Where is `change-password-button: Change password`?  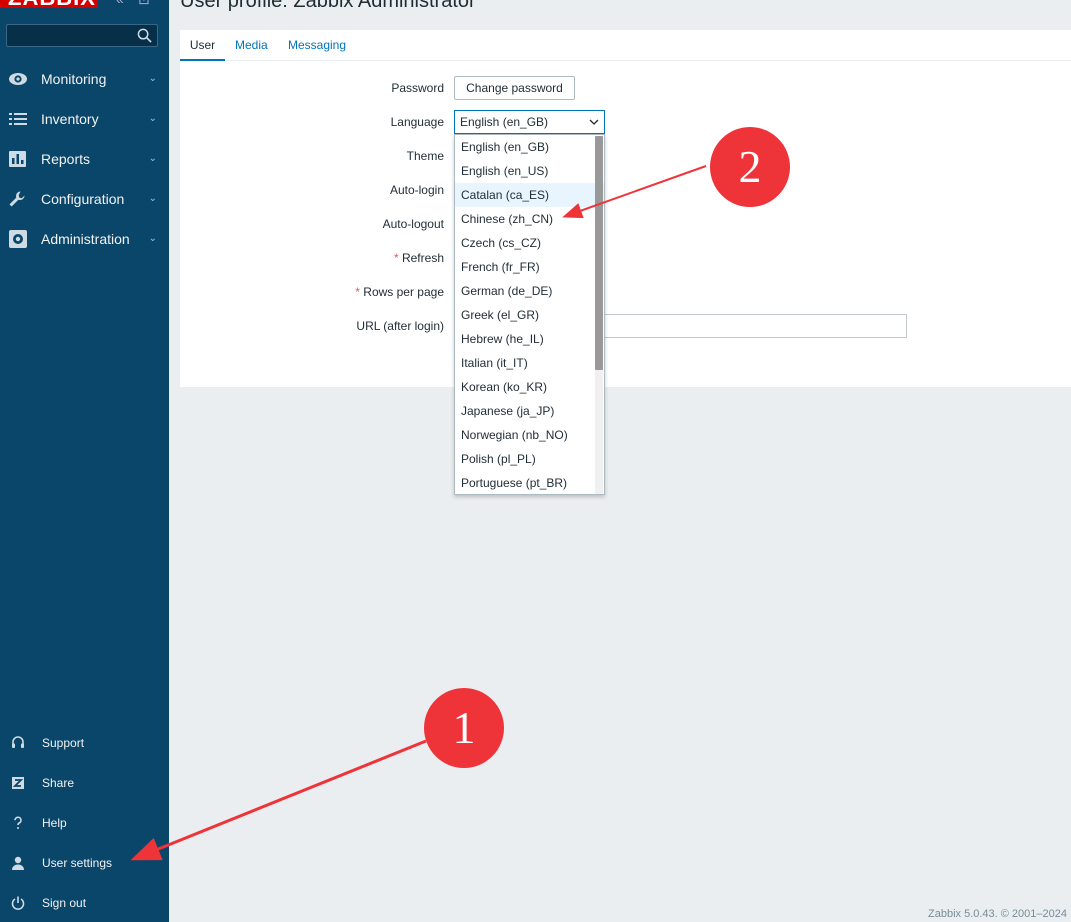
change-password-button: Change password is located at coordinates (514, 88).